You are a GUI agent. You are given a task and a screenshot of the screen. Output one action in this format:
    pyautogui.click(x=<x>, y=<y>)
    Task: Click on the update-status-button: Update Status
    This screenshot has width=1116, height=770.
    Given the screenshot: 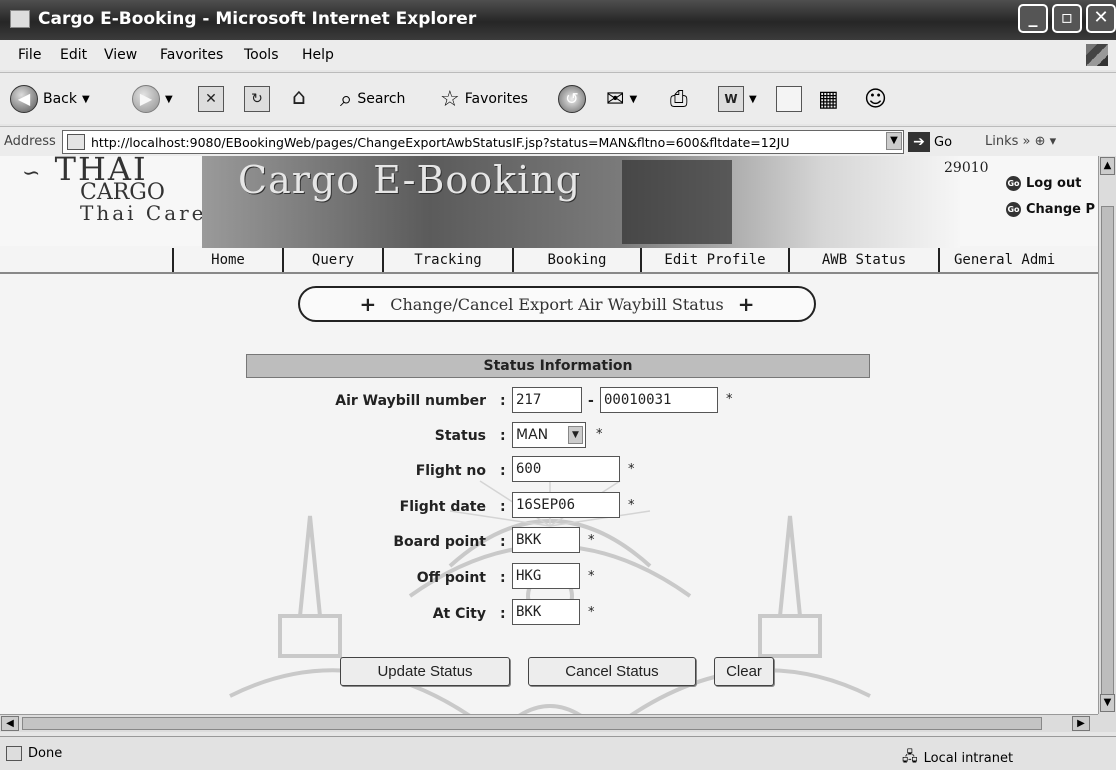 What is the action you would take?
    pyautogui.click(x=425, y=671)
    